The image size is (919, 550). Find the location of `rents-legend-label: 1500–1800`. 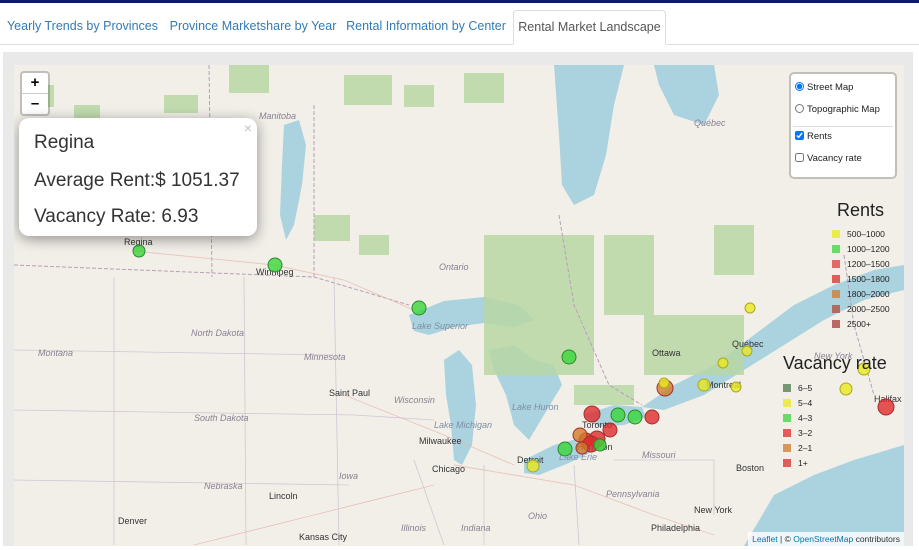

rents-legend-label: 1500–1800 is located at coordinates (868, 279).